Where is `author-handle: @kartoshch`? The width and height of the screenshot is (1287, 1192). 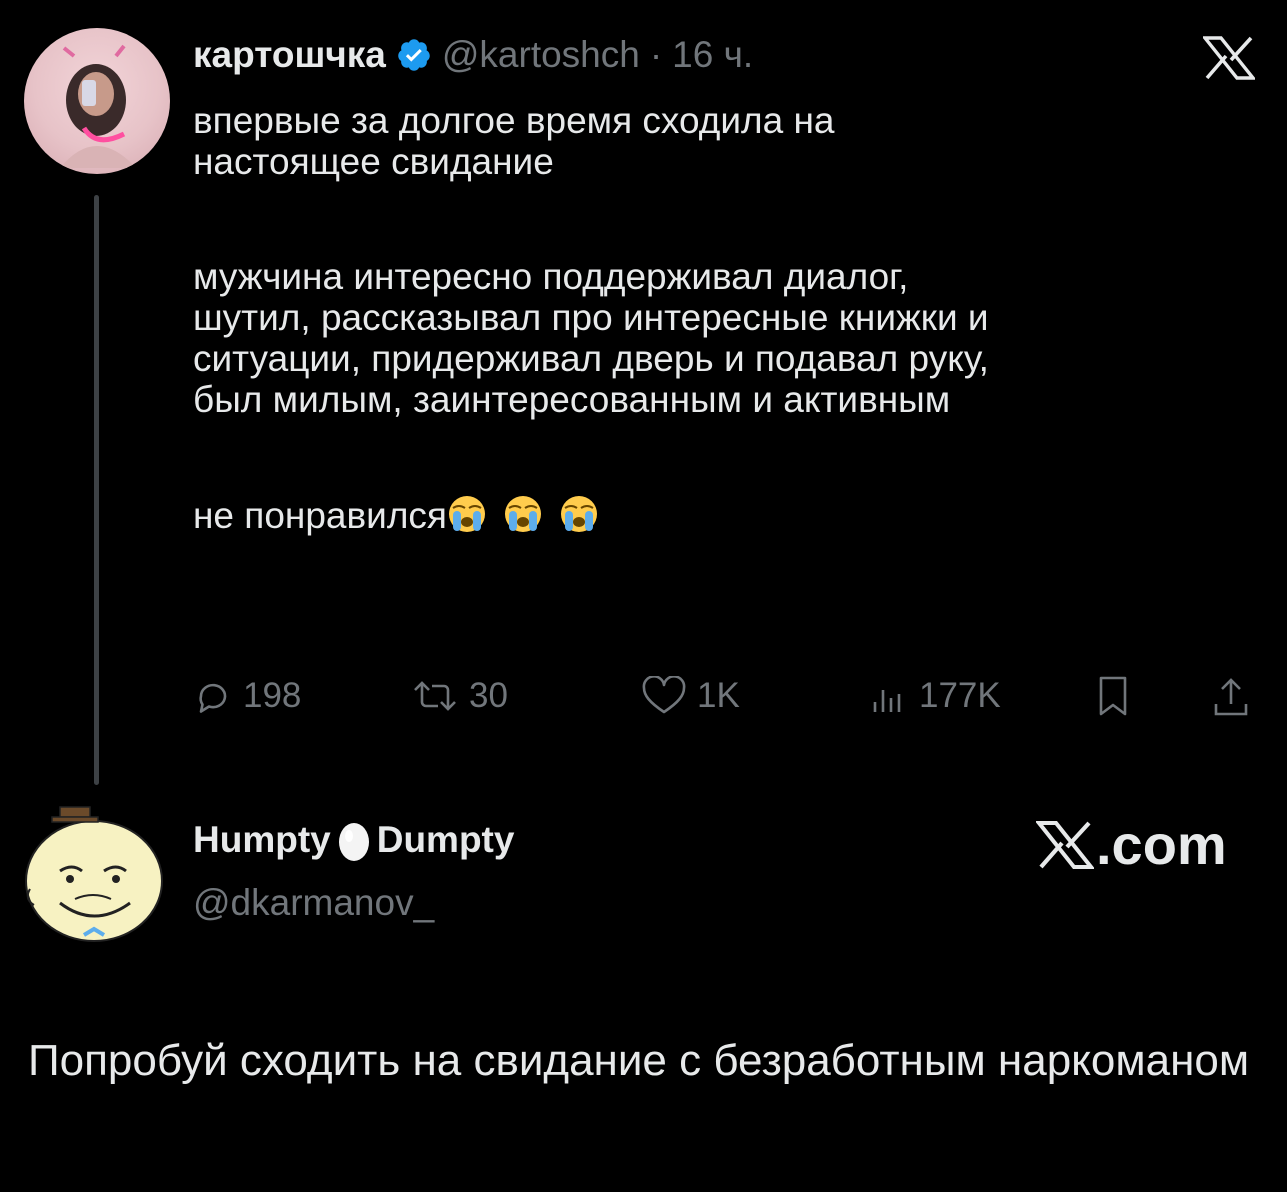
author-handle: @kartoshch is located at coordinates (541, 55).